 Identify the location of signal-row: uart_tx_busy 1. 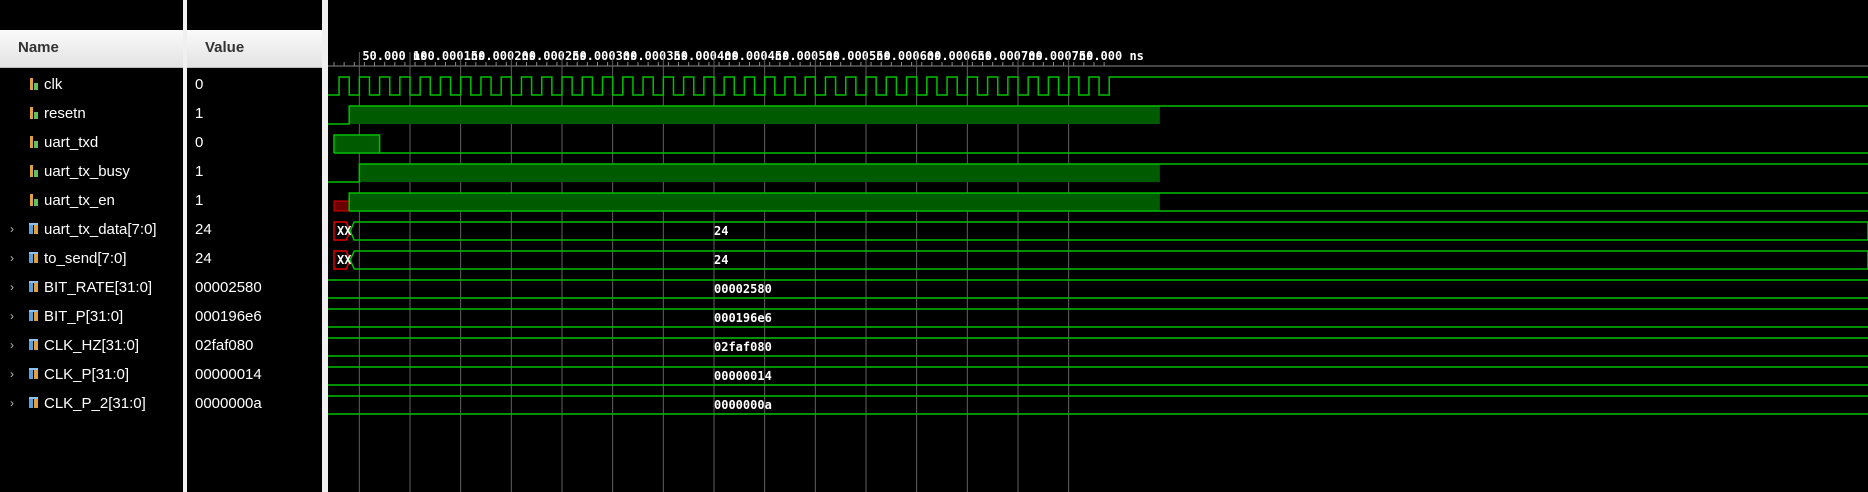
(161, 171).